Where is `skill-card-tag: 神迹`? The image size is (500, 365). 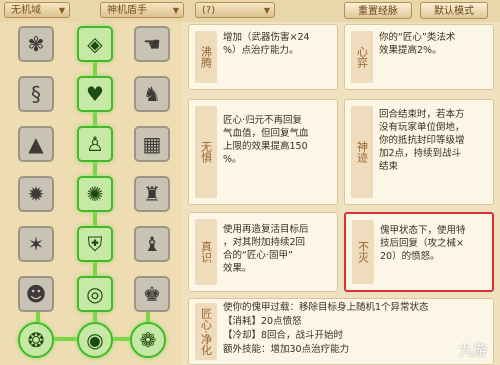
skill-card-tag: 神迹 is located at coordinates (362, 152).